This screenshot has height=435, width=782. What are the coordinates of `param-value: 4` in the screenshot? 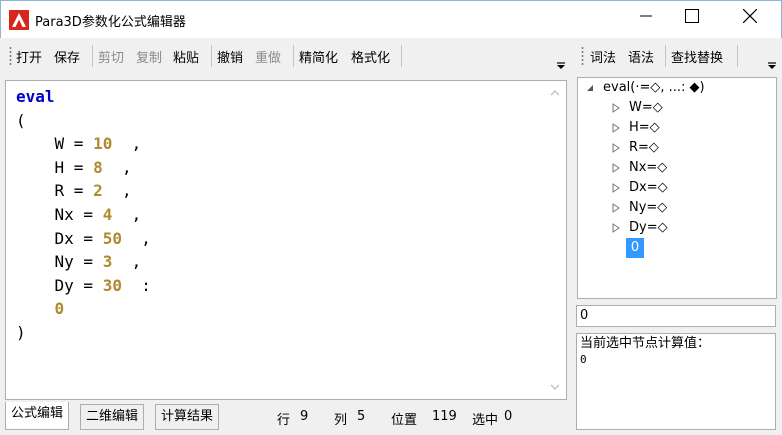 It's located at (107, 214).